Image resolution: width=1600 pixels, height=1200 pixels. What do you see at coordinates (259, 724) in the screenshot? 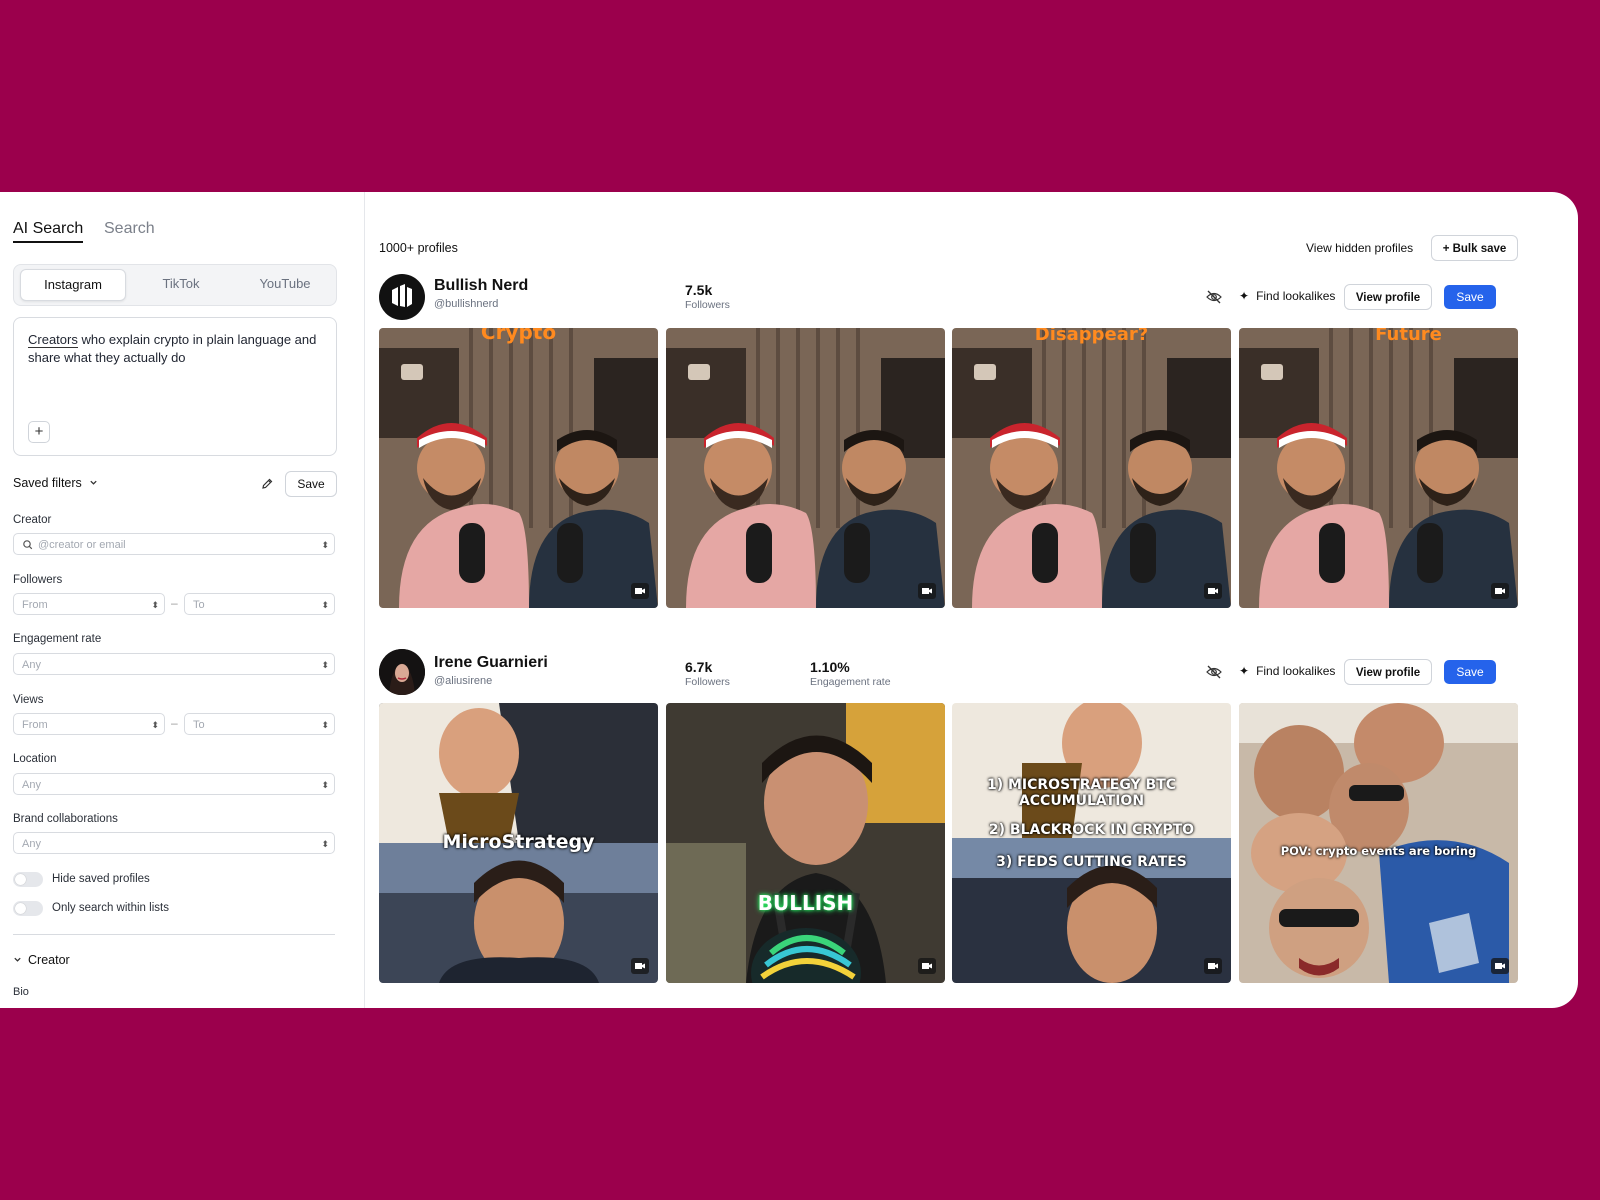
I see `views-to-input: To ⬍` at bounding box center [259, 724].